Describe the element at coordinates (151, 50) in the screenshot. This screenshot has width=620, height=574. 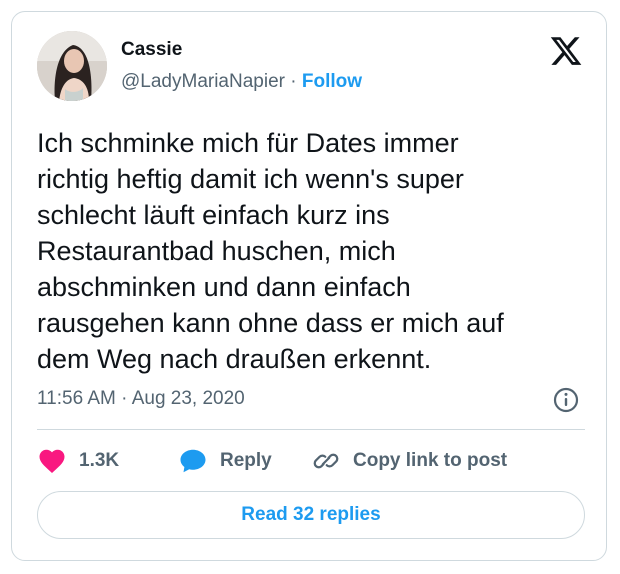
I see `author-name: Cassie` at that location.